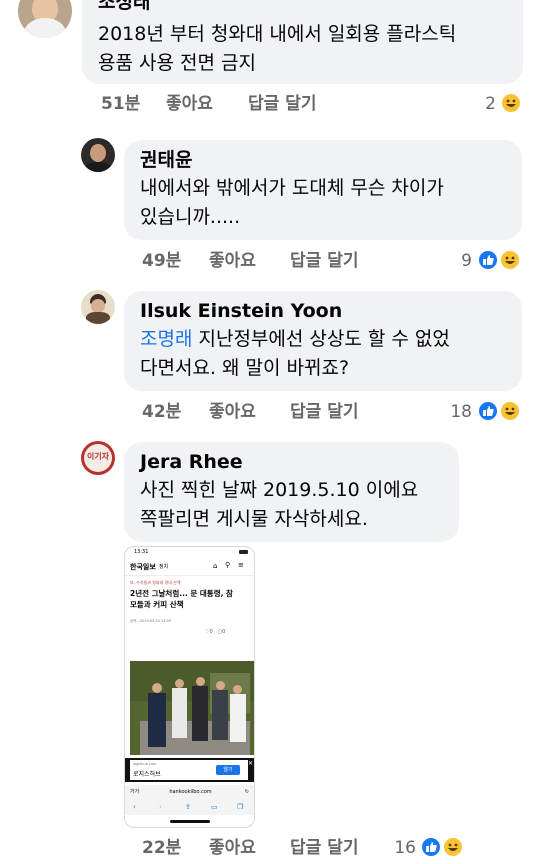 This screenshot has width=540, height=864. I want to click on battery-icon, so click(243, 552).